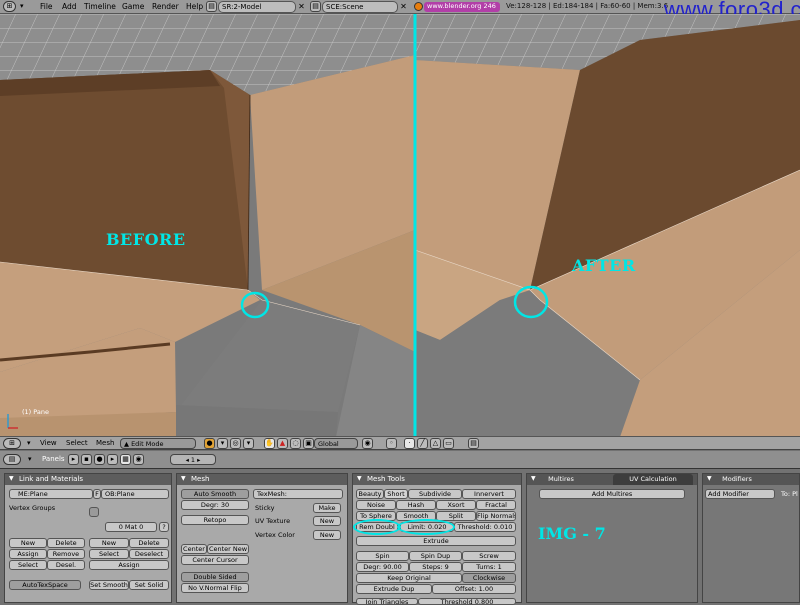 The width and height of the screenshot is (800, 605). Describe the element at coordinates (376, 505) in the screenshot. I see `noise-button: Noise` at that location.